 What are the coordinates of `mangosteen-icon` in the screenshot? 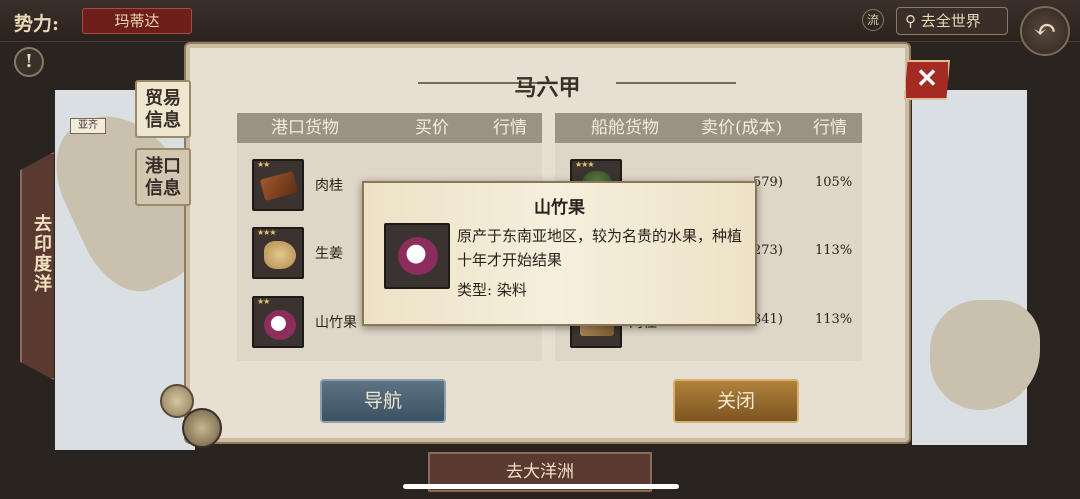 It's located at (417, 256).